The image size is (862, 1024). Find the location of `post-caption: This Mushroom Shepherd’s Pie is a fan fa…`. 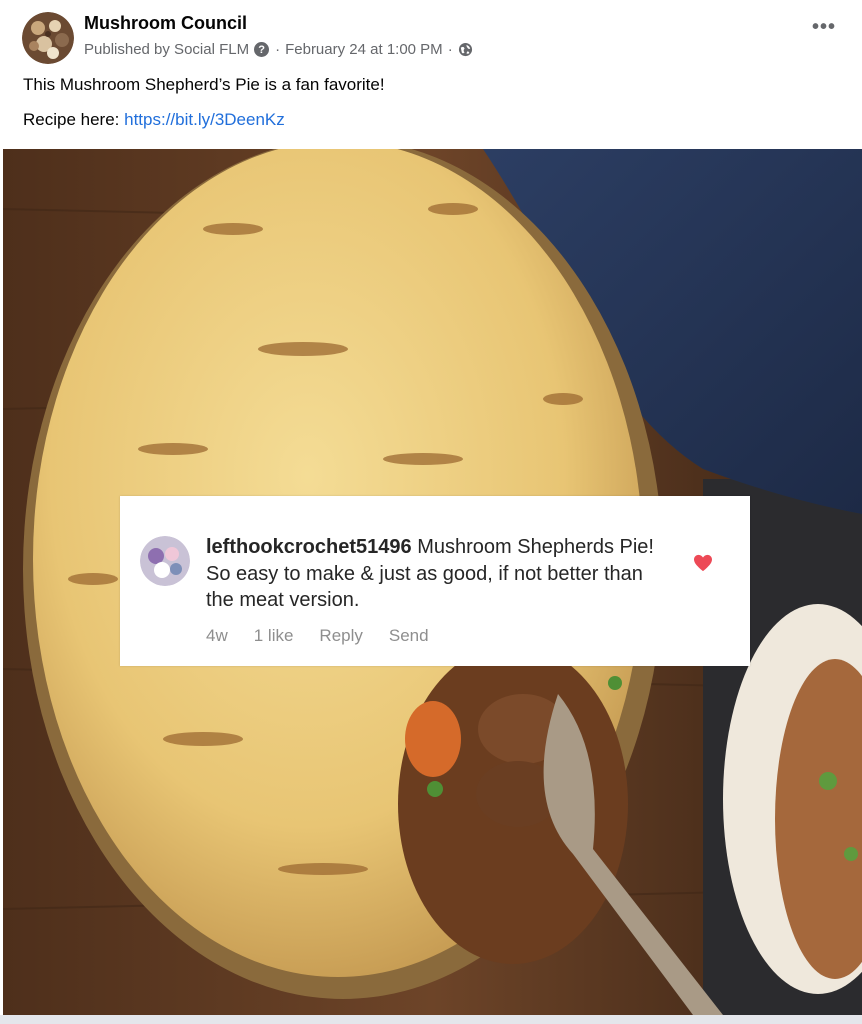

post-caption: This Mushroom Shepherd’s Pie is a fan fa… is located at coordinates (204, 84).